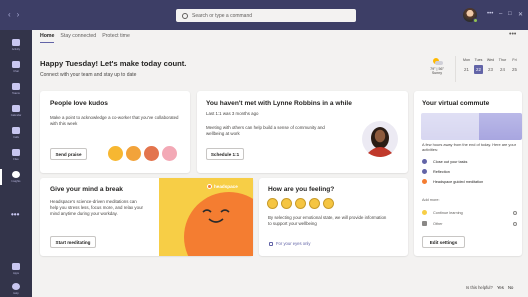 The height and width of the screenshot is (297, 528). What do you see at coordinates (452, 181) in the screenshot?
I see `activity-item: Headspace guided meditation` at bounding box center [452, 181].